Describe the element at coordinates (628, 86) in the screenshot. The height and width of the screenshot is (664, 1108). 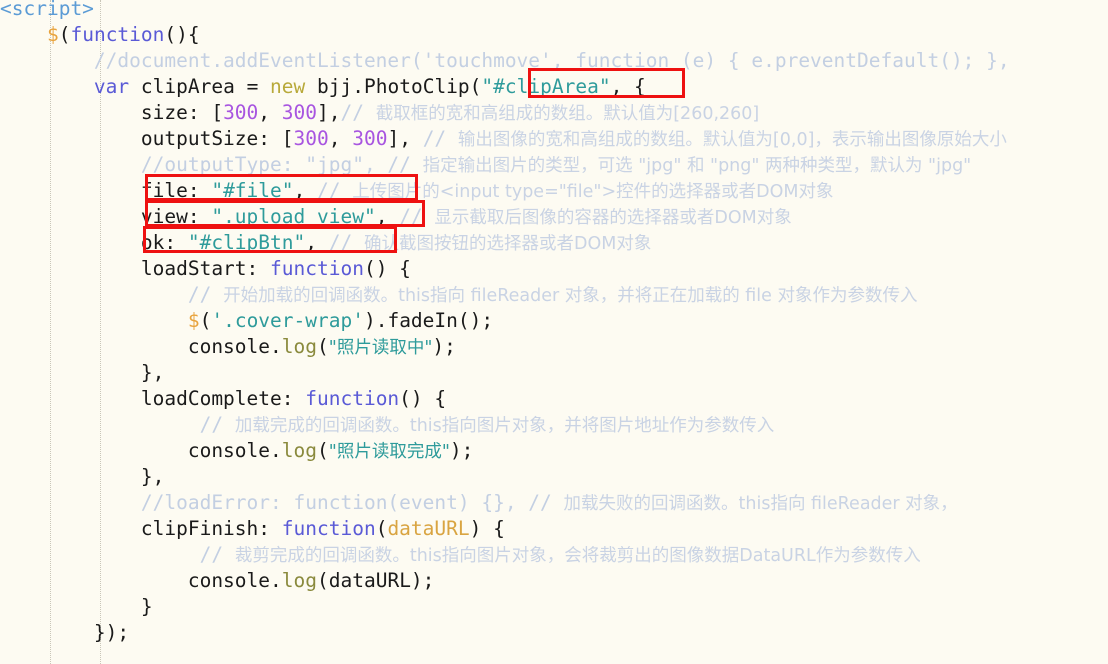
I see `token-punct: , {` at that location.